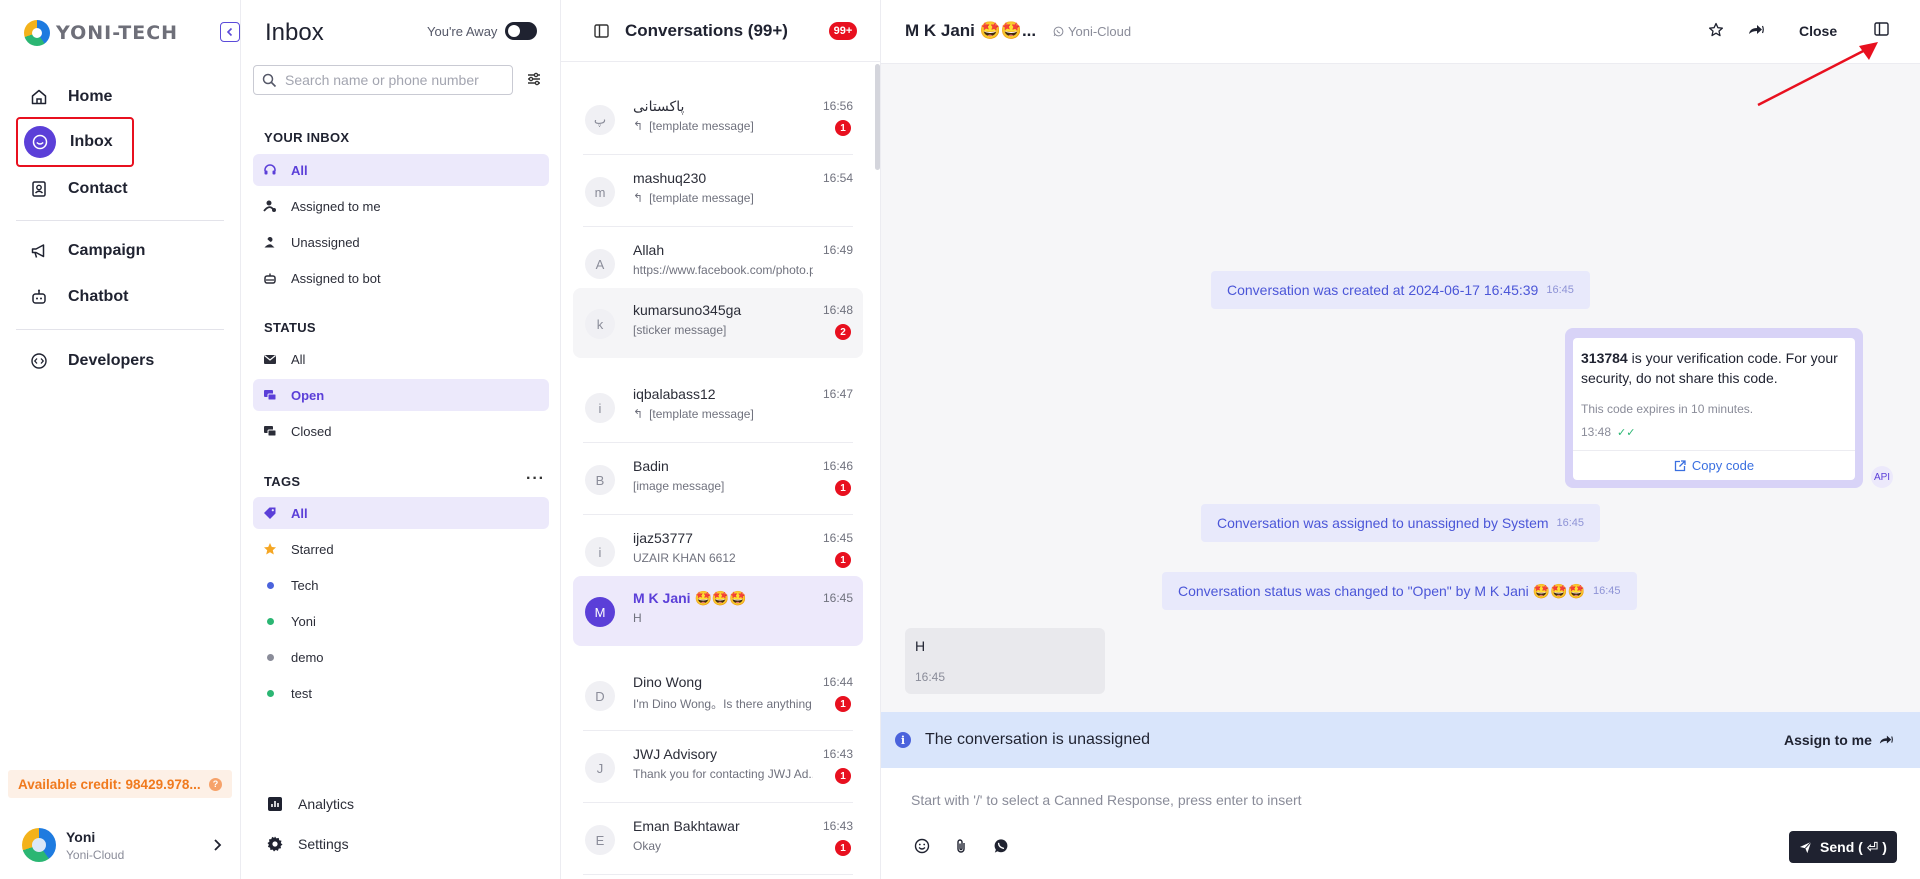 This screenshot has height=879, width=1920. I want to click on filter-label: Assigned to bot, so click(336, 278).